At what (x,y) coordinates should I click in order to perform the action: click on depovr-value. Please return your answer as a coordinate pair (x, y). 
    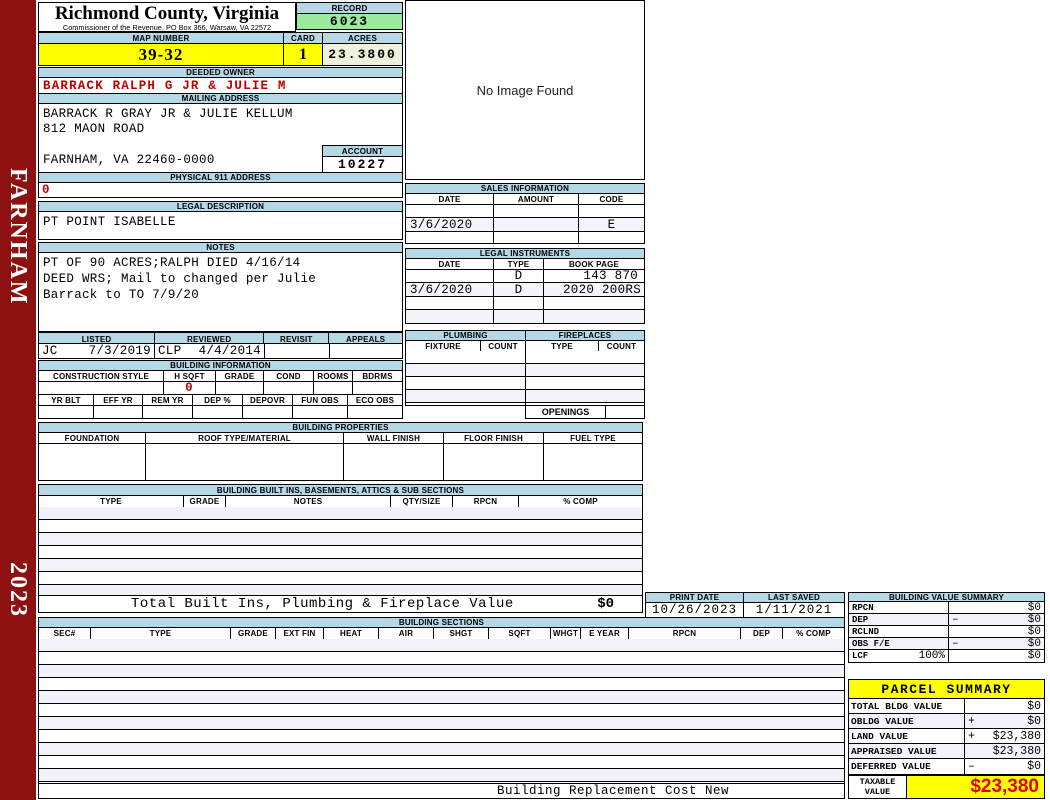
    Looking at the image, I should click on (268, 412).